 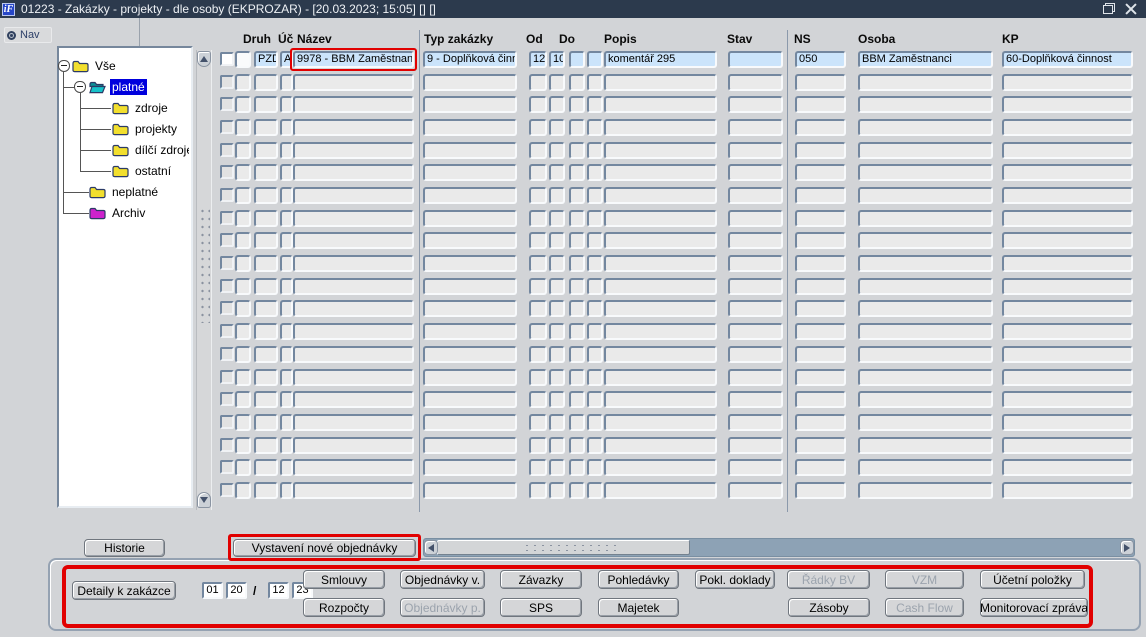 What do you see at coordinates (470, 59) in the screenshot?
I see `cell-typ: 9 - Doplňková činnost` at bounding box center [470, 59].